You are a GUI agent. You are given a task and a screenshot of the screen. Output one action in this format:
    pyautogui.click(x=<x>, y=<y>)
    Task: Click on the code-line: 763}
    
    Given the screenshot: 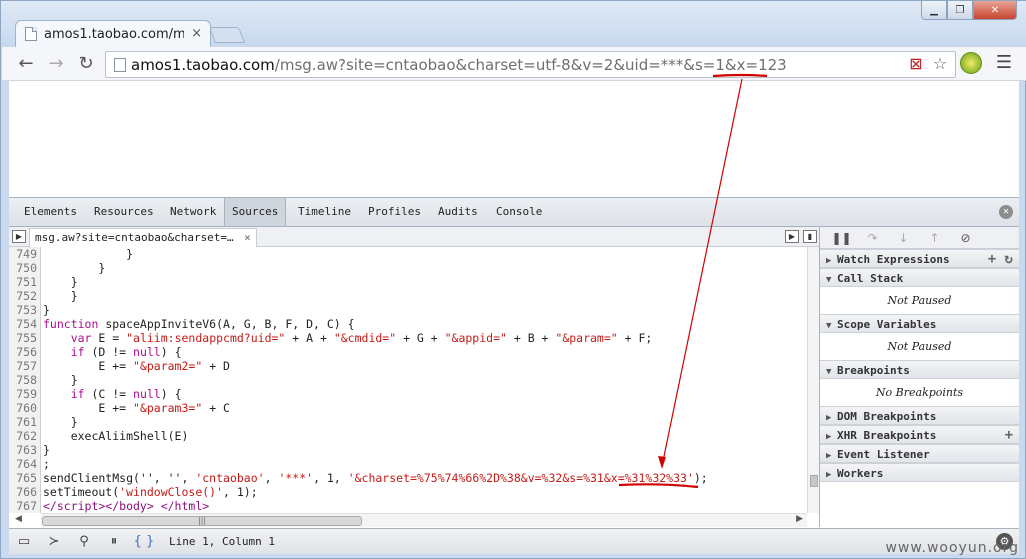 What is the action you would take?
    pyautogui.click(x=408, y=450)
    